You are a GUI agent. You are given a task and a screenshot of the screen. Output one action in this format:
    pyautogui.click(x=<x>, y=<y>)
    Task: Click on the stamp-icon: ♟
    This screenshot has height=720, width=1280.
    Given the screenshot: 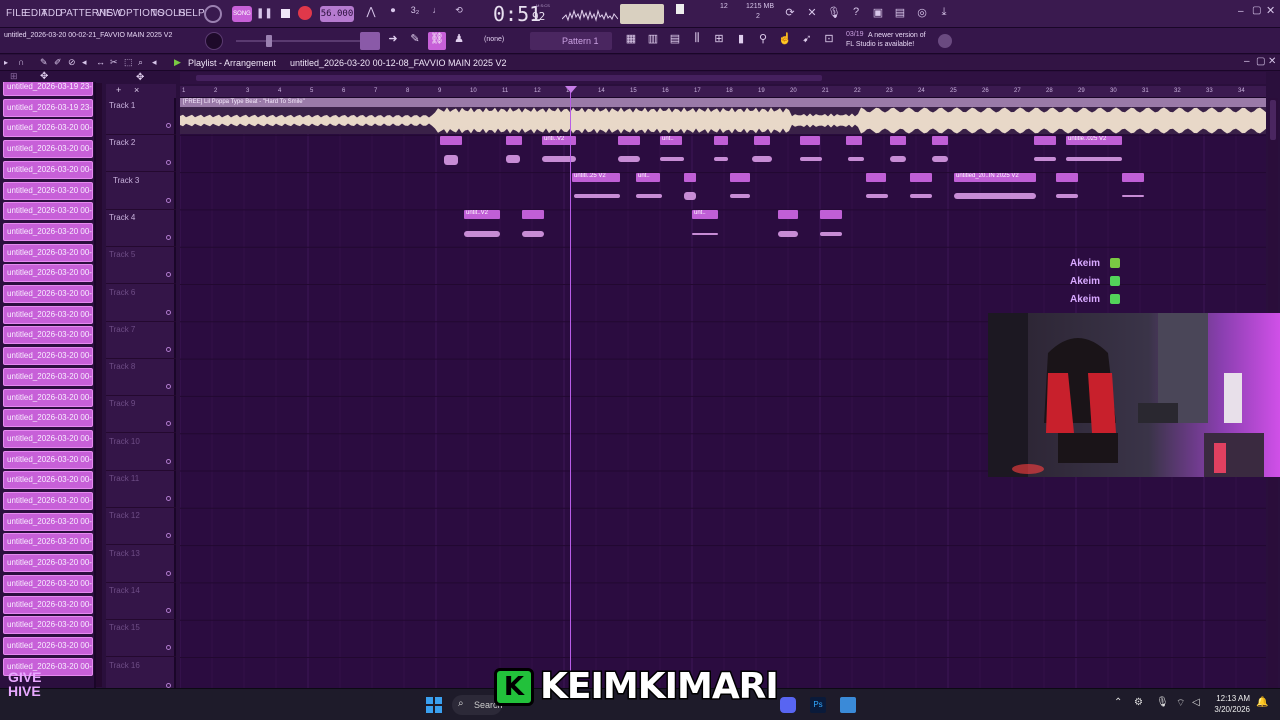 What is the action you would take?
    pyautogui.click(x=459, y=41)
    